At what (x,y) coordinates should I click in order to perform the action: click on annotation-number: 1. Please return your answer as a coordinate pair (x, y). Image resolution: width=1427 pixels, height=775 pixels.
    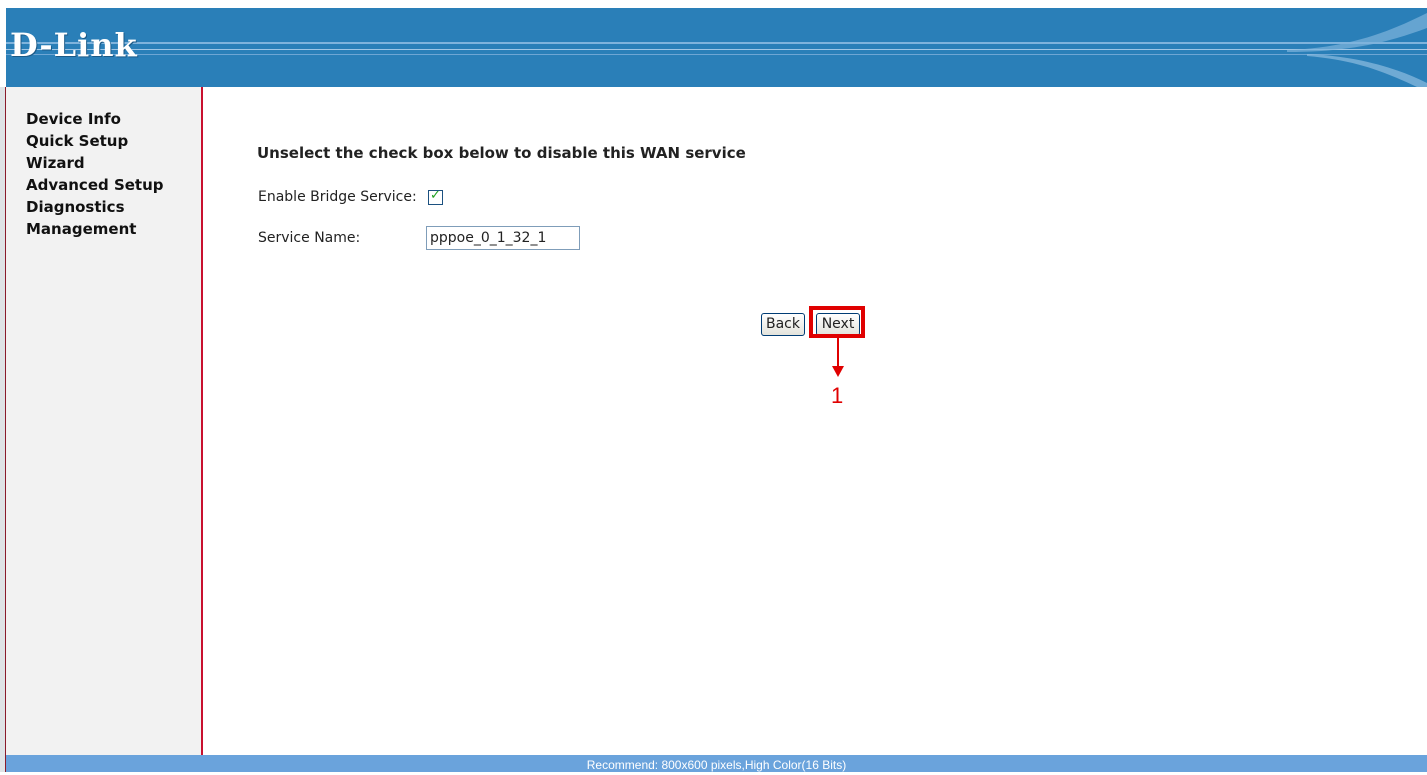
    Looking at the image, I should click on (837, 395).